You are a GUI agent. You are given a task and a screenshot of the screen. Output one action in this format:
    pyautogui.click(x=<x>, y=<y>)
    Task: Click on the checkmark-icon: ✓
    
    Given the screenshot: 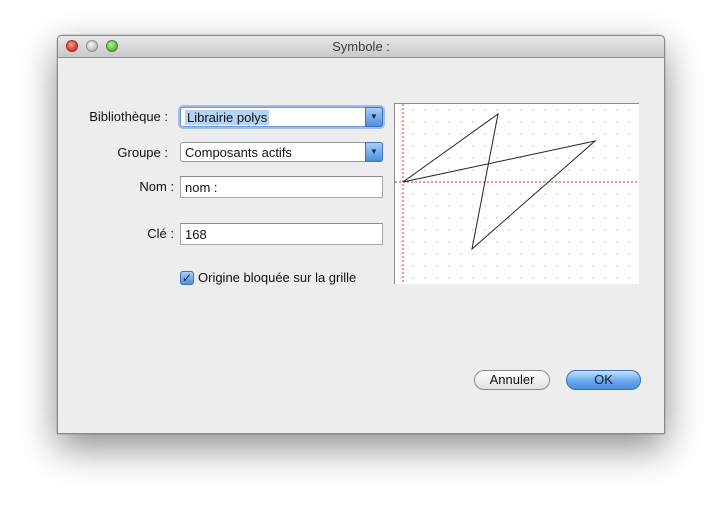 What is the action you would take?
    pyautogui.click(x=187, y=278)
    